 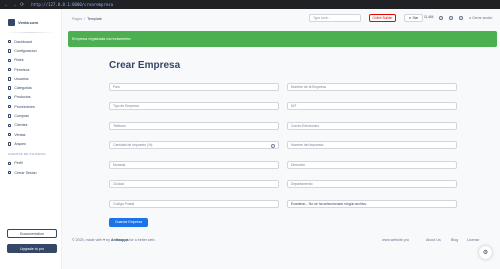 What do you see at coordinates (372, 165) in the screenshot?
I see `direccion-field: Dirección` at bounding box center [372, 165].